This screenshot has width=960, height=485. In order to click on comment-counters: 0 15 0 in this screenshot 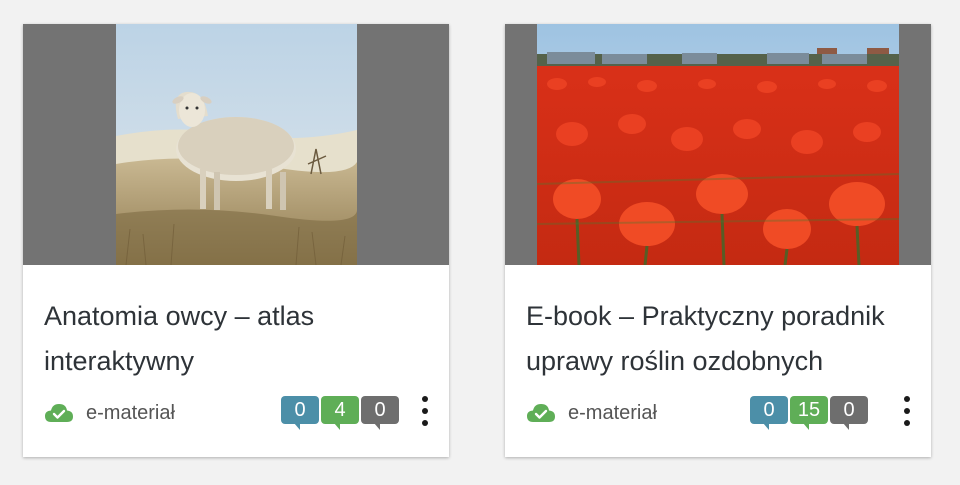, I will do `click(809, 413)`.